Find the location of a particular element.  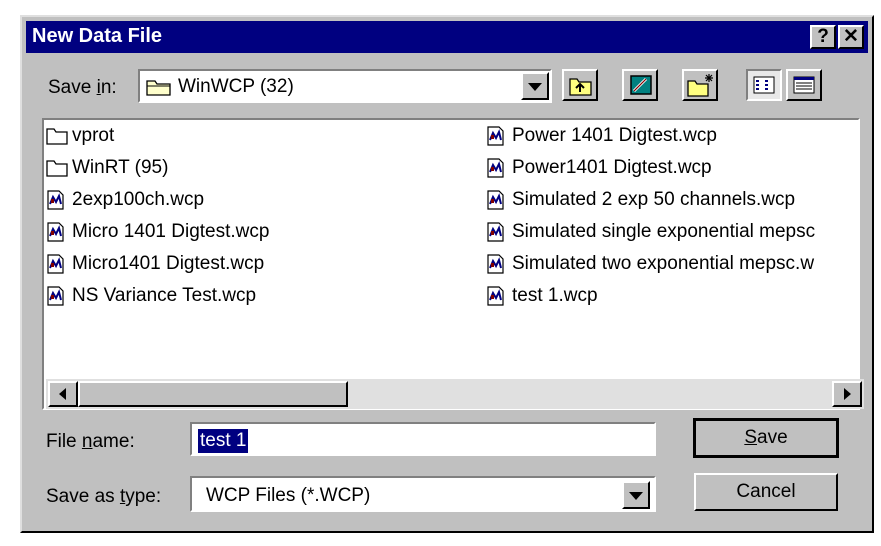

scroll-right-button is located at coordinates (847, 394).